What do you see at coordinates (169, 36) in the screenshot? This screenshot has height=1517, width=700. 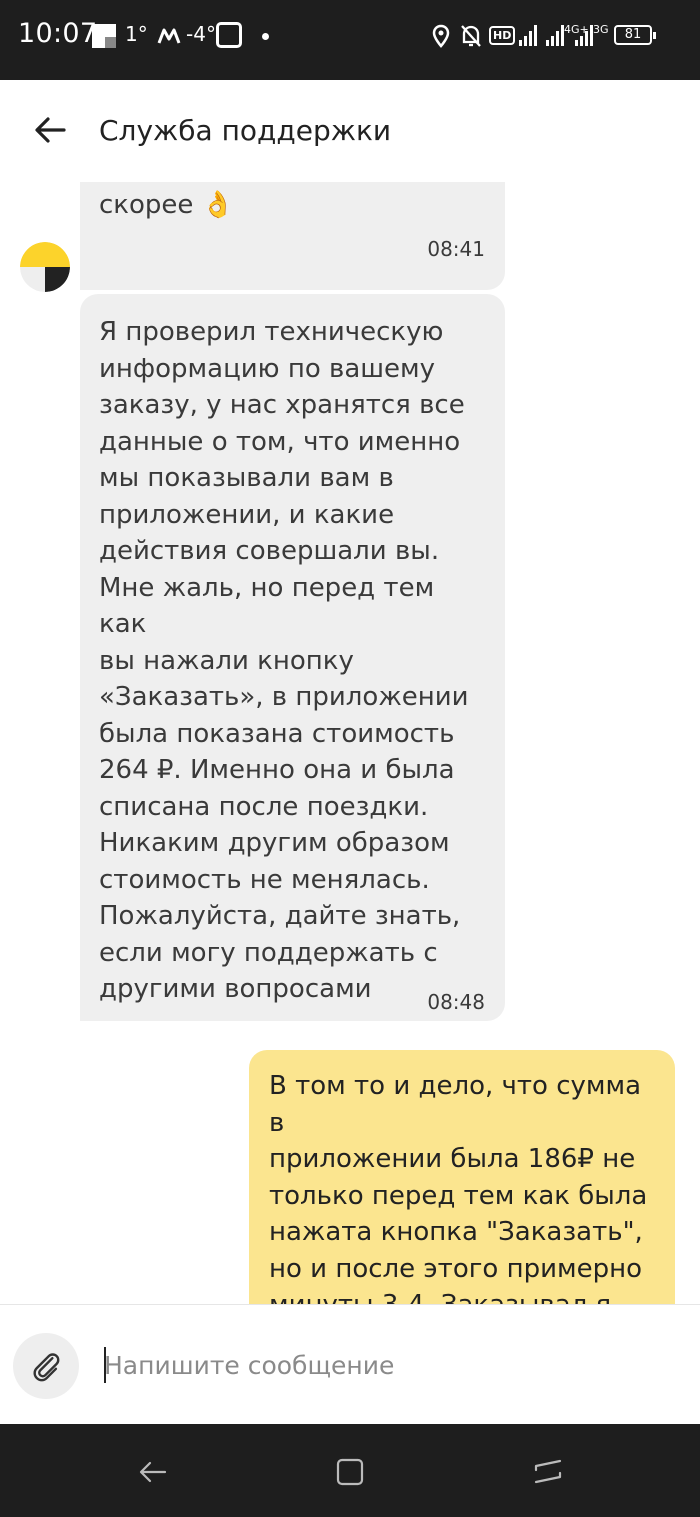 I see `maps-icon` at bounding box center [169, 36].